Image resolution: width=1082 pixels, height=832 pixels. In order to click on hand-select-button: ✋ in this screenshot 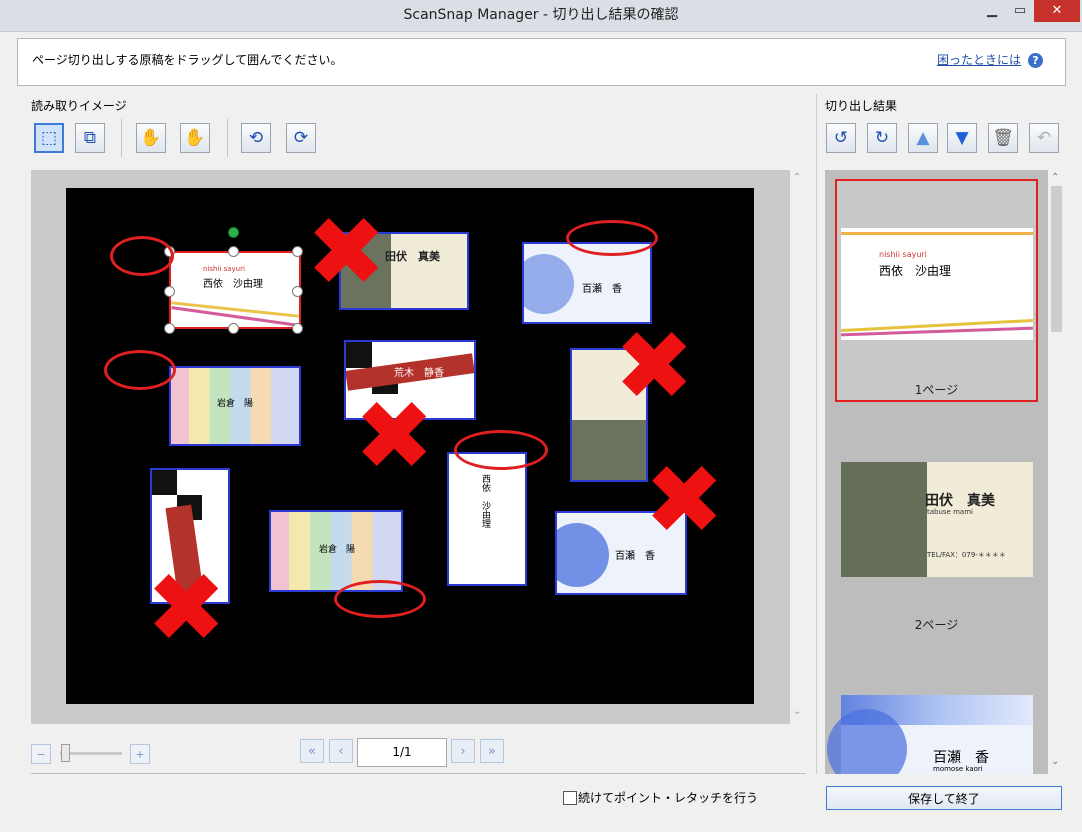, I will do `click(151, 138)`.